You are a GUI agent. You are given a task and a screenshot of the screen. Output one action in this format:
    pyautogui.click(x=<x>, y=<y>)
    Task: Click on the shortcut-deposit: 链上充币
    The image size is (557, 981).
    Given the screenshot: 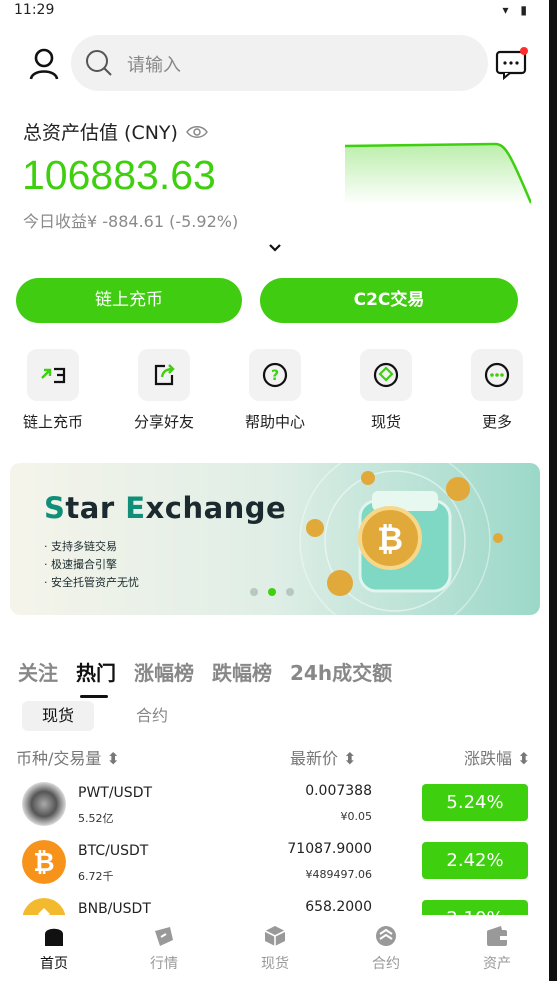 What is the action you would take?
    pyautogui.click(x=53, y=390)
    